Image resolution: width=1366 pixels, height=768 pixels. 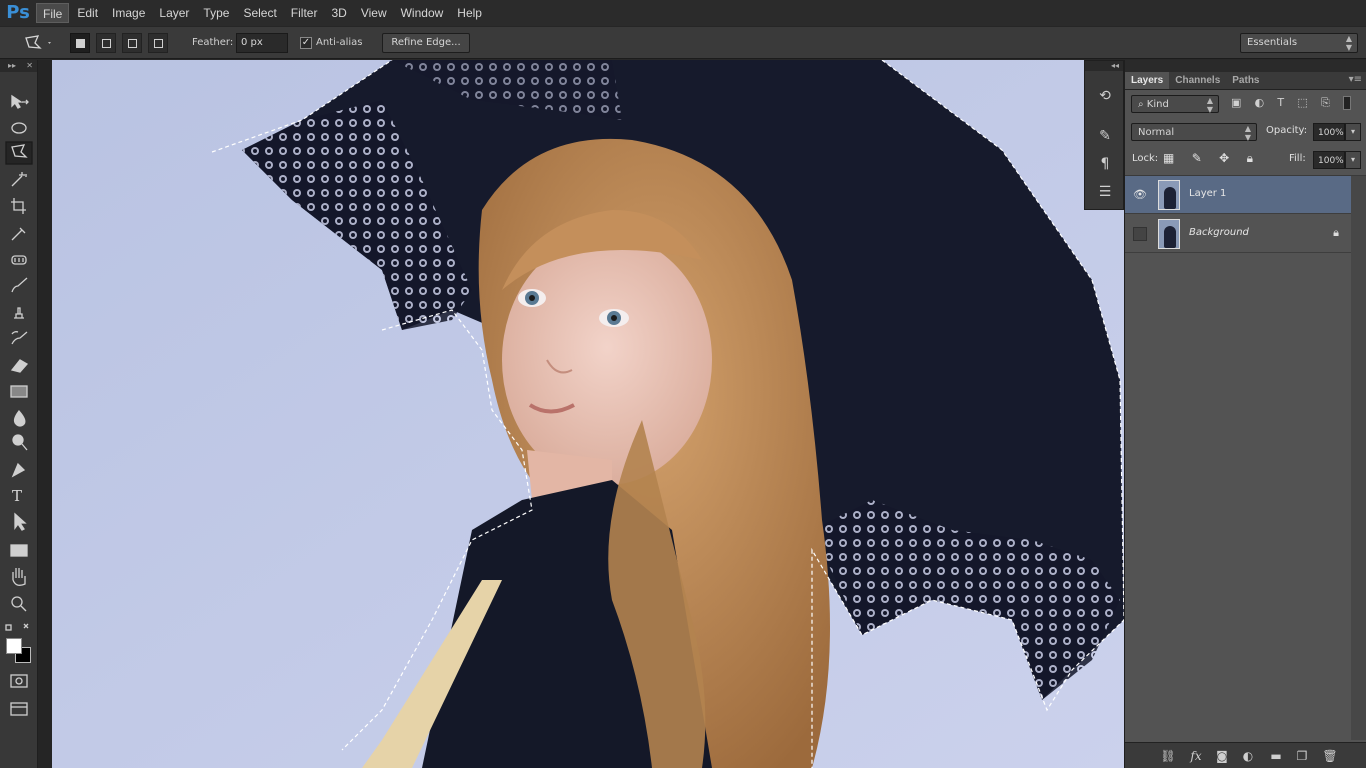 What do you see at coordinates (1302, 756) in the screenshot?
I see `new-layer-icon: ❐` at bounding box center [1302, 756].